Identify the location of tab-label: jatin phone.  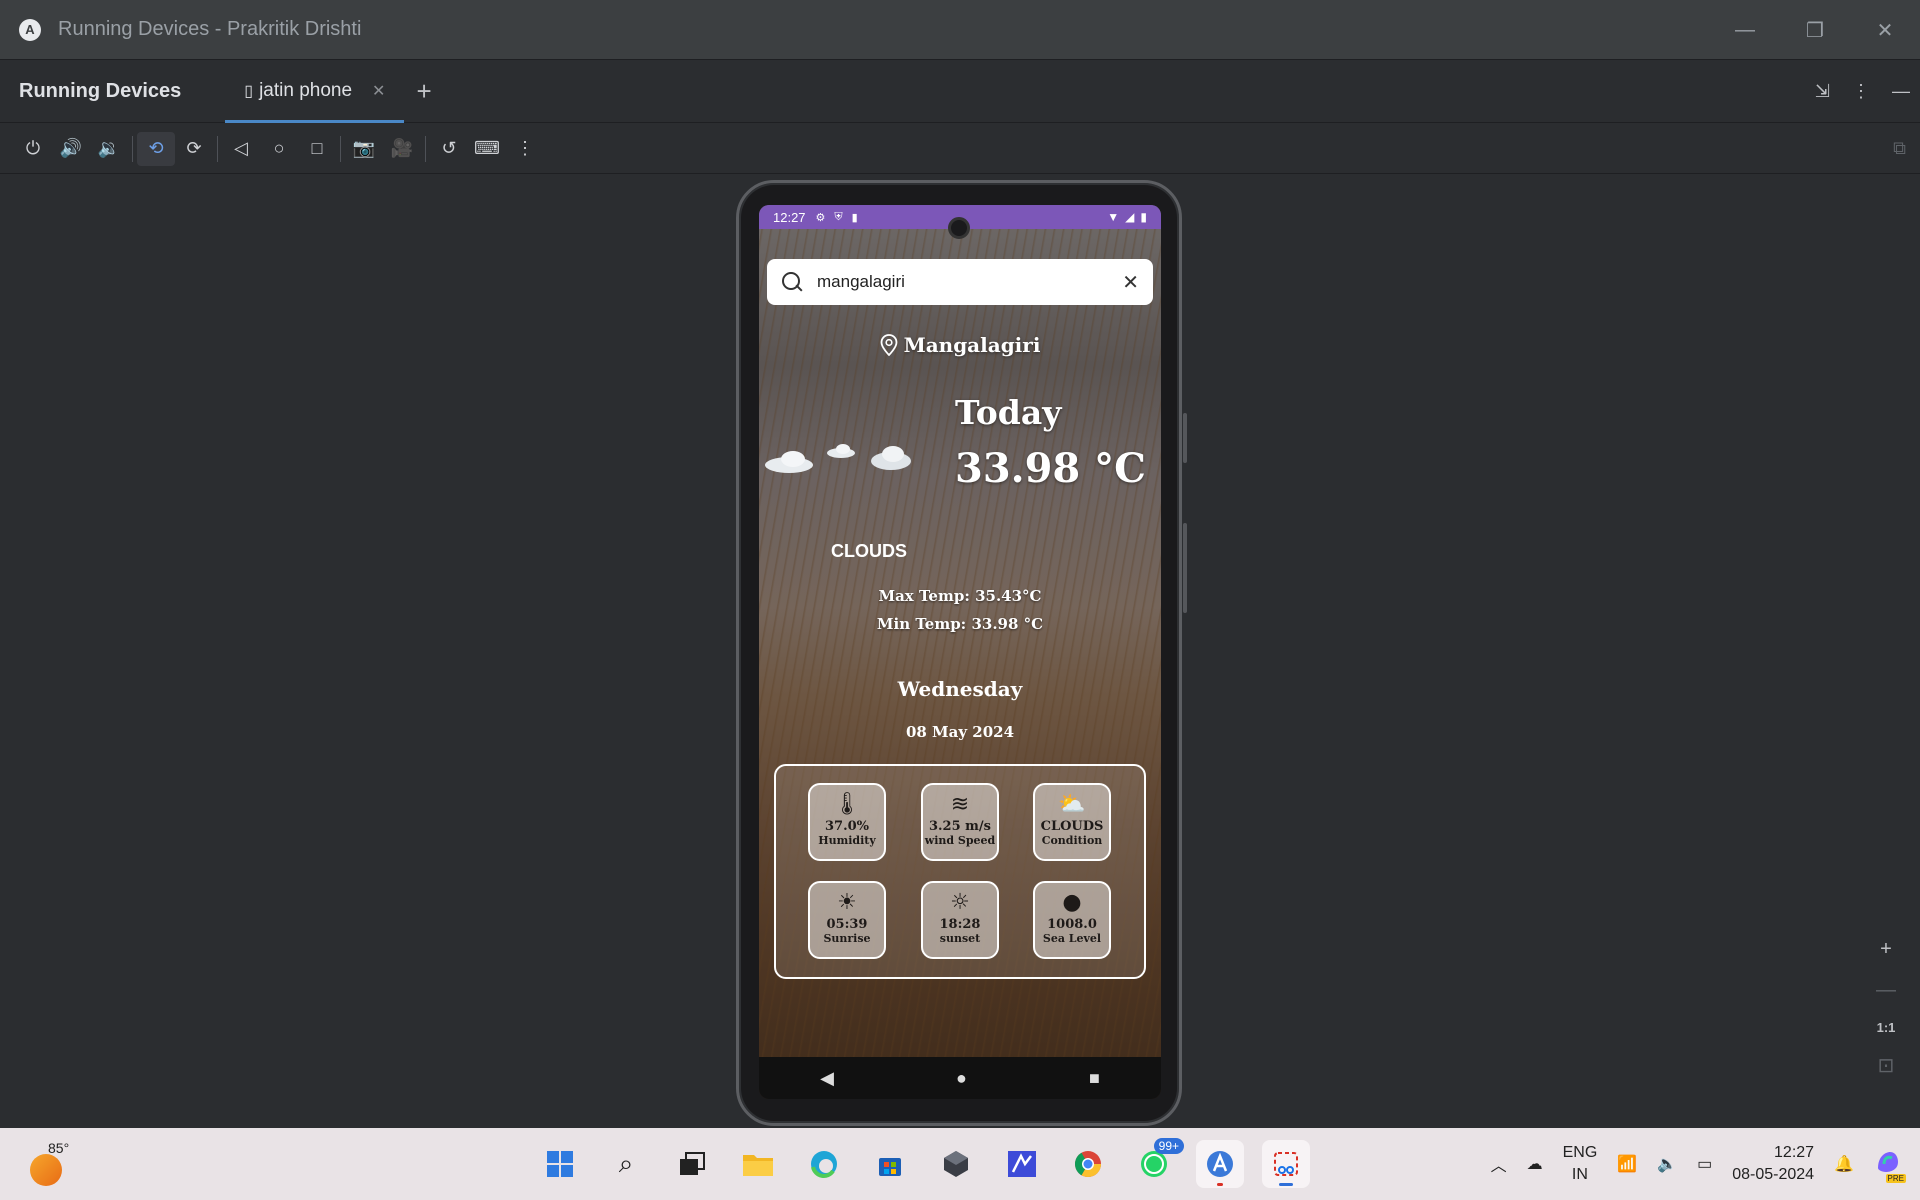
(306, 90).